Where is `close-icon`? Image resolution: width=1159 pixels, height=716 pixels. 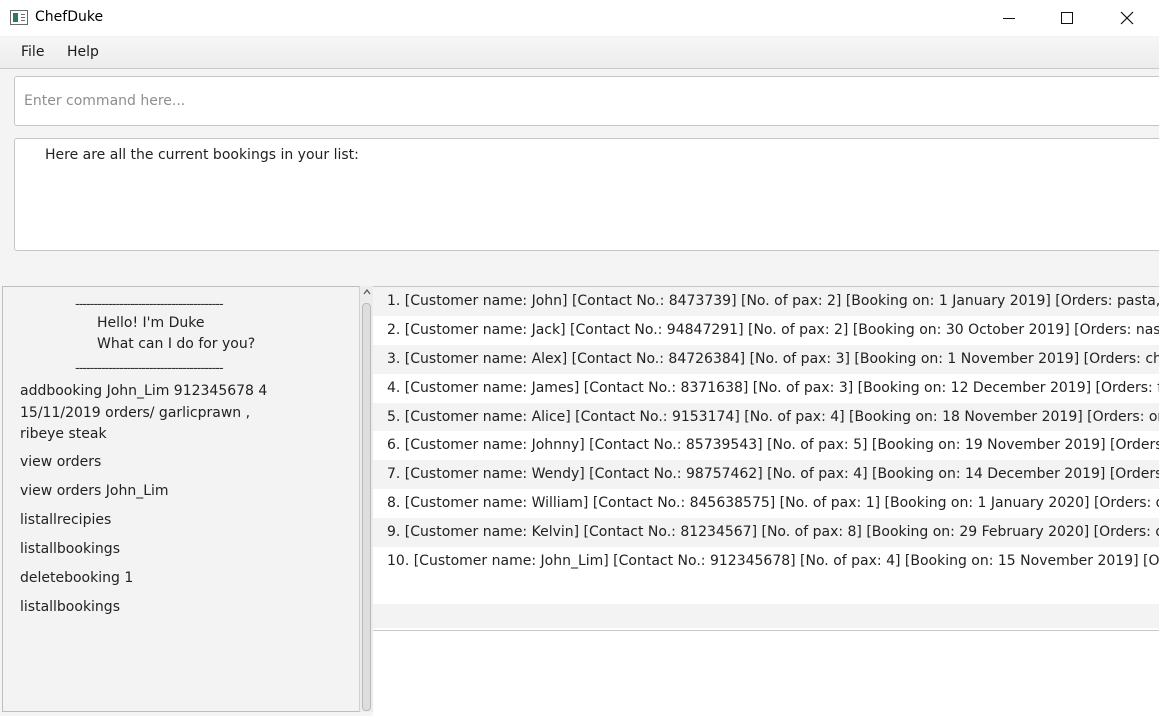 close-icon is located at coordinates (1127, 18).